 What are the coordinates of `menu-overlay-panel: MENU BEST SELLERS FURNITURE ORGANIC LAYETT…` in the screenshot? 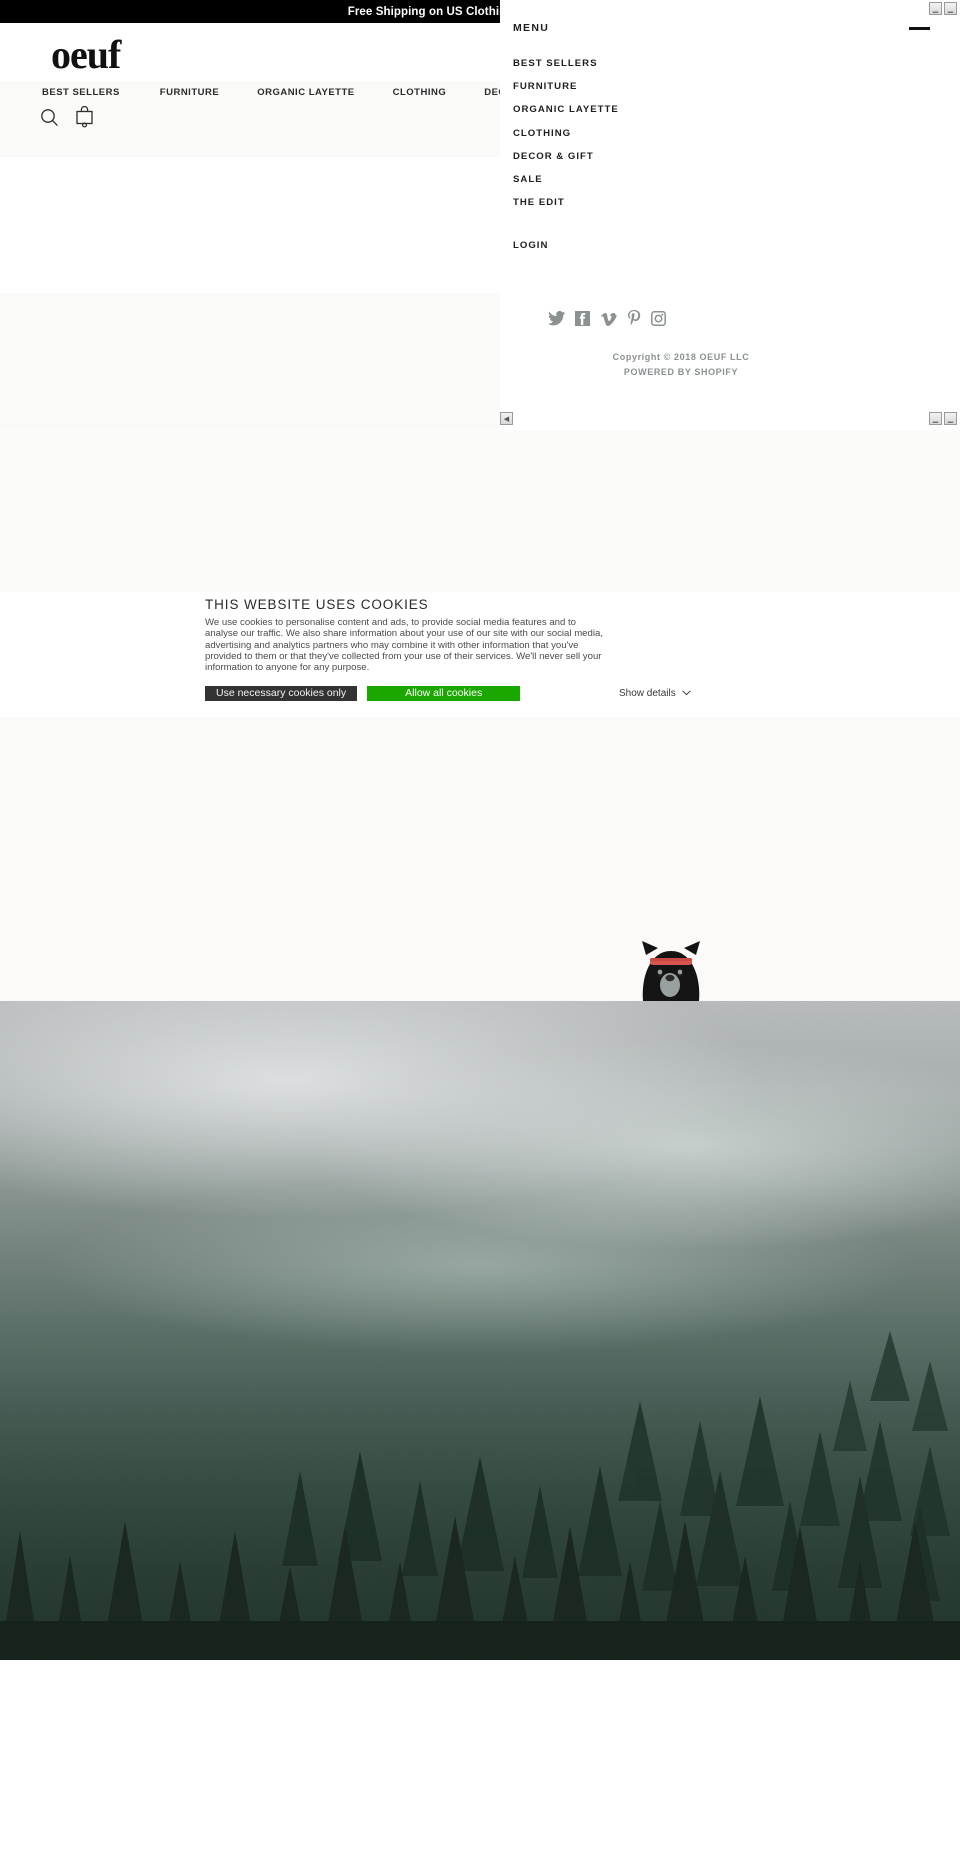 It's located at (730, 215).